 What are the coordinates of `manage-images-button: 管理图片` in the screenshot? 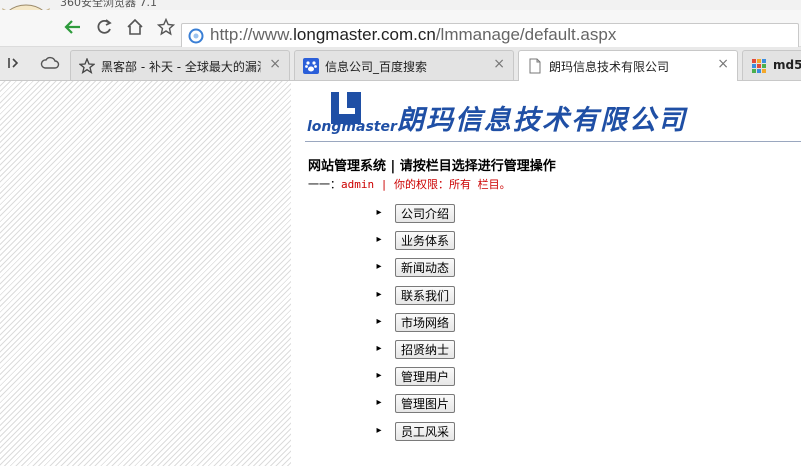 It's located at (425, 403).